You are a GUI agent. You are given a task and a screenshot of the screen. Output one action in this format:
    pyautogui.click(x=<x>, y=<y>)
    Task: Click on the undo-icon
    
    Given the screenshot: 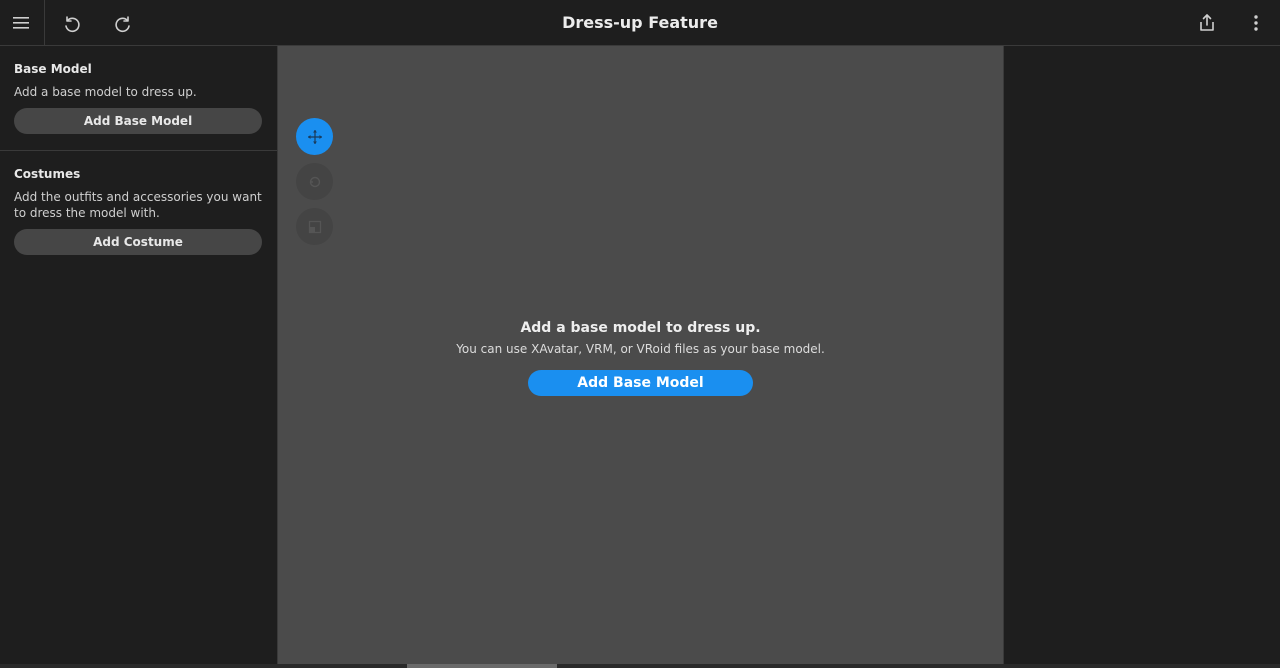 What is the action you would take?
    pyautogui.click(x=72, y=23)
    